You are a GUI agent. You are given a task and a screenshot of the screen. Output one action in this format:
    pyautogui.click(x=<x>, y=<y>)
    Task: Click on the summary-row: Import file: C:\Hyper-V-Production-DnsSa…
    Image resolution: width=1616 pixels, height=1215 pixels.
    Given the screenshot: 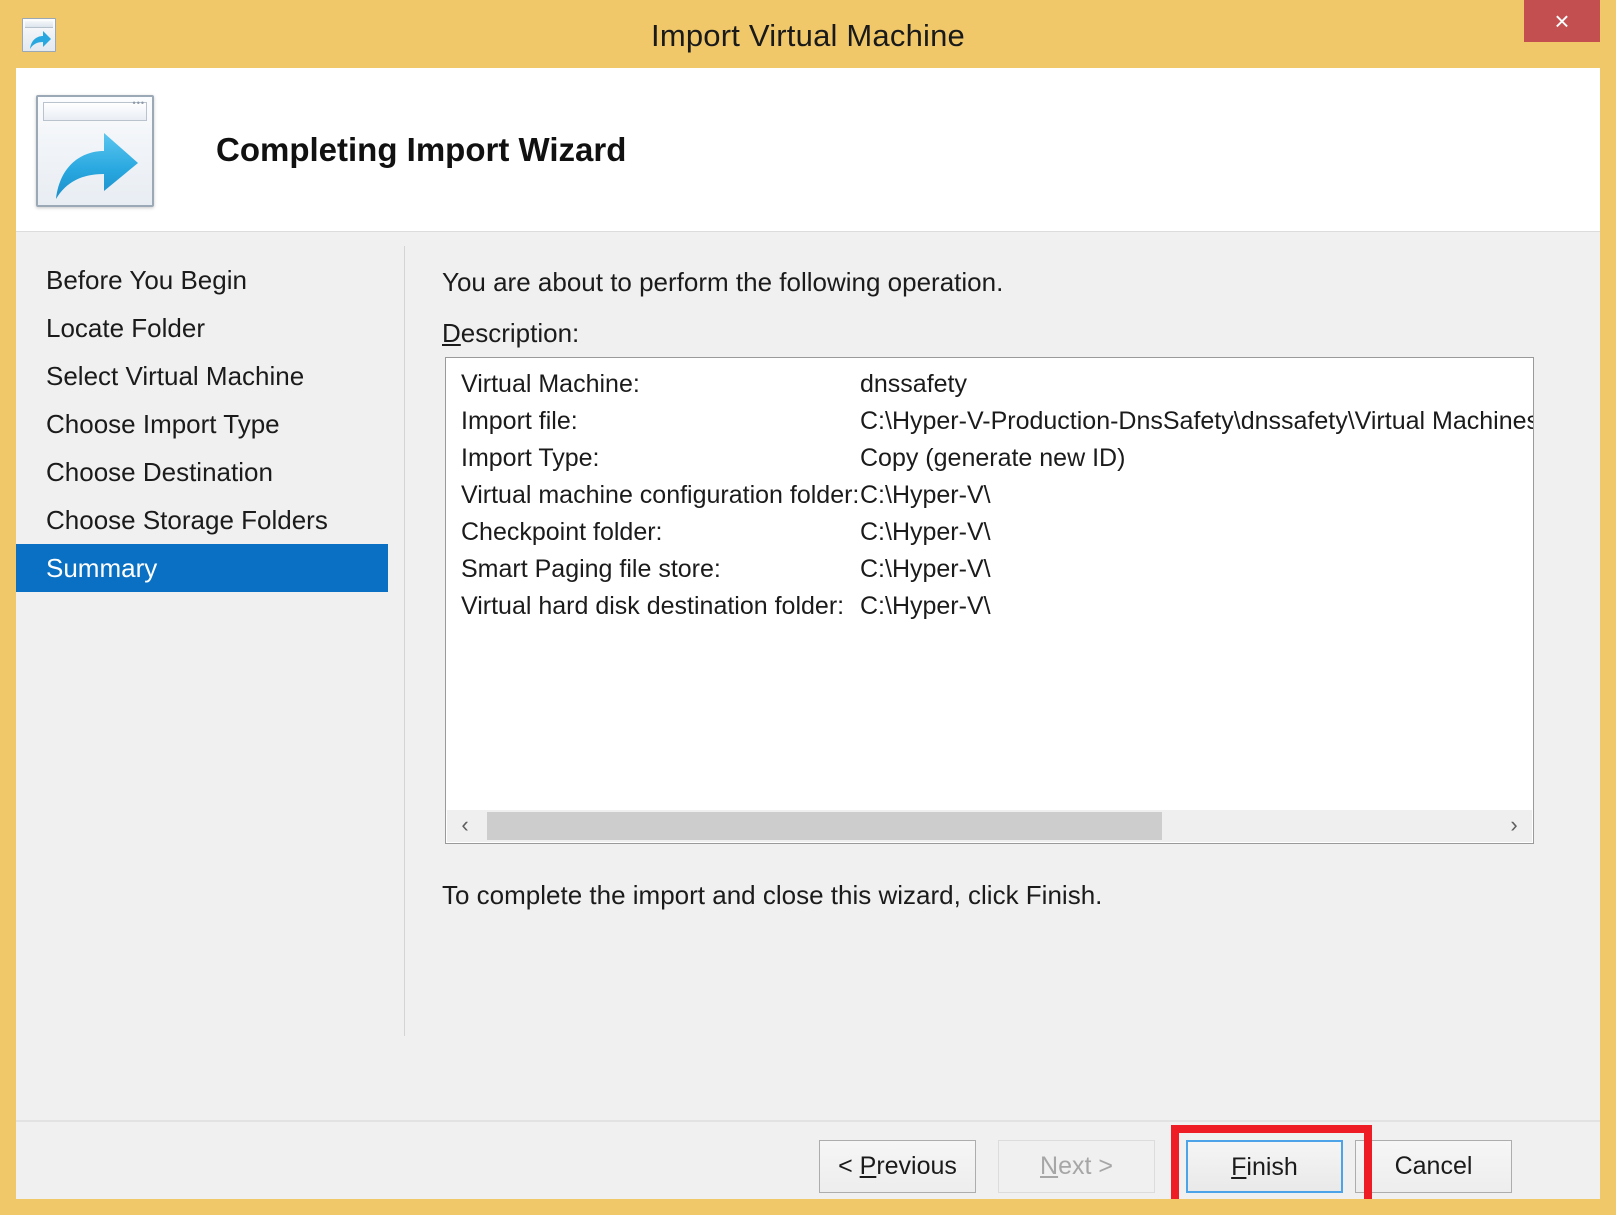 What is the action you would take?
    pyautogui.click(x=989, y=421)
    